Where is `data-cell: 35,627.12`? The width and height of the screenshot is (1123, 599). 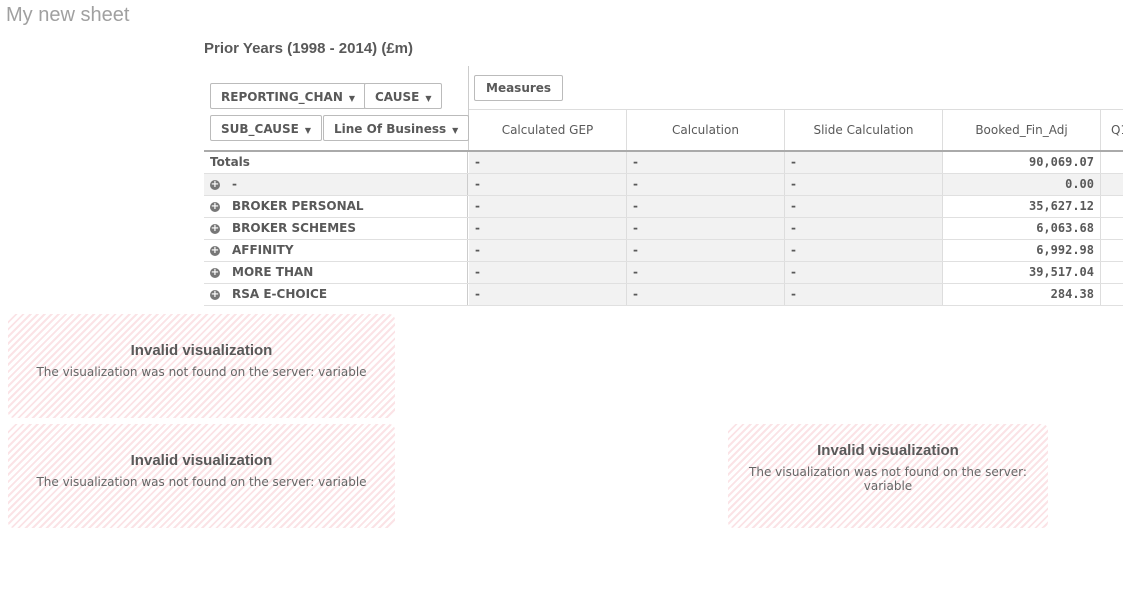 data-cell: 35,627.12 is located at coordinates (1022, 206).